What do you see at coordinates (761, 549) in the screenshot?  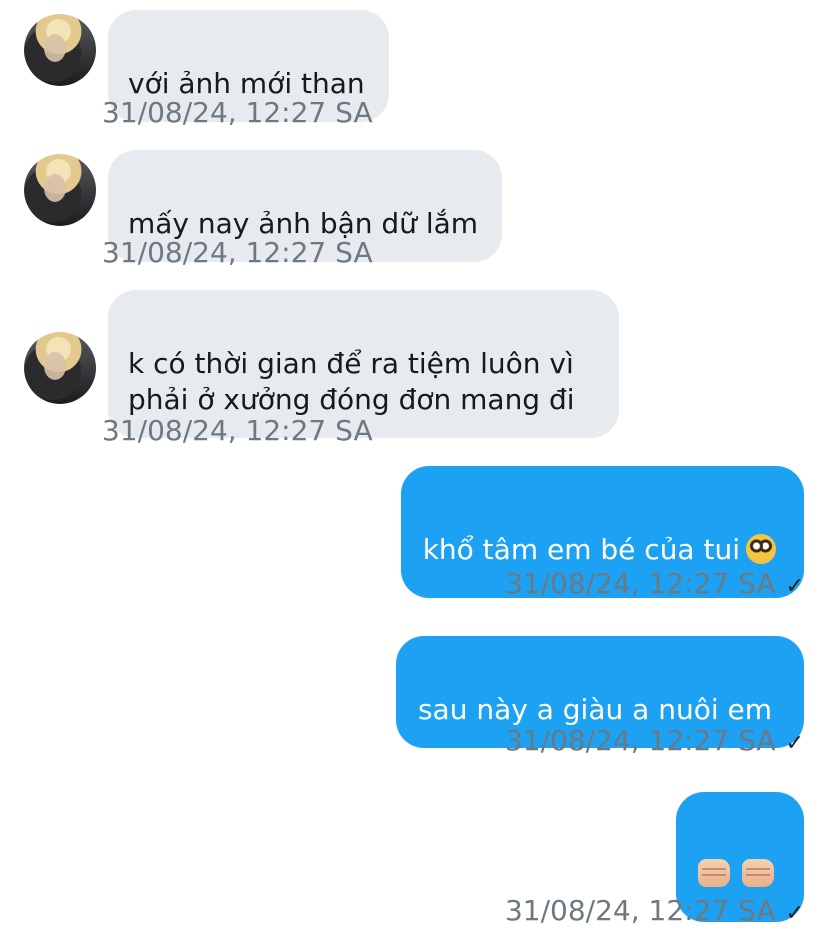 I see `pleading-face-emoji-icon` at bounding box center [761, 549].